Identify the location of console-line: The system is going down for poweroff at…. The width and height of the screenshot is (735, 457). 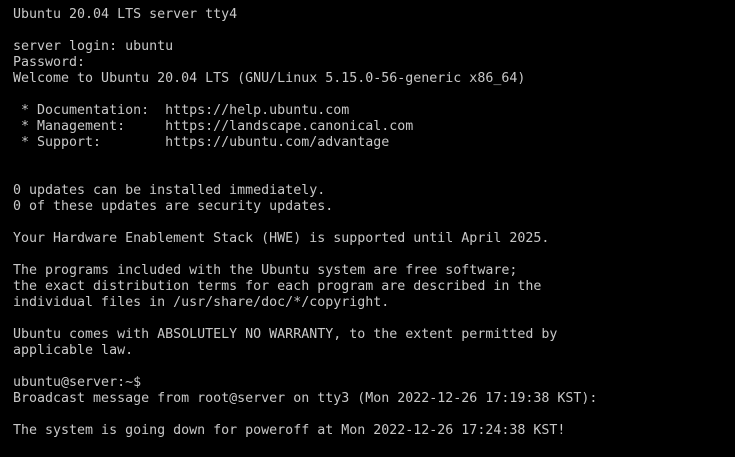
(289, 430).